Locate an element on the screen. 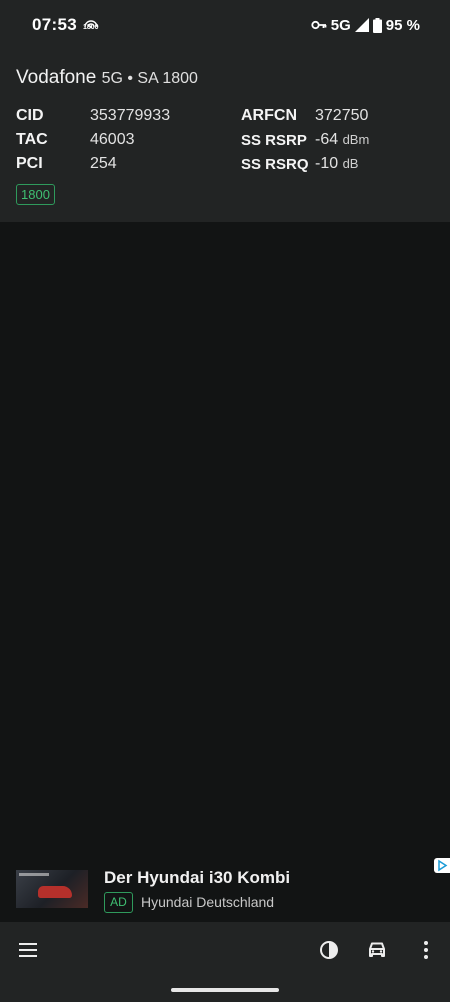 This screenshot has width=450, height=1002. arfcn-label: ARFCN is located at coordinates (269, 115).